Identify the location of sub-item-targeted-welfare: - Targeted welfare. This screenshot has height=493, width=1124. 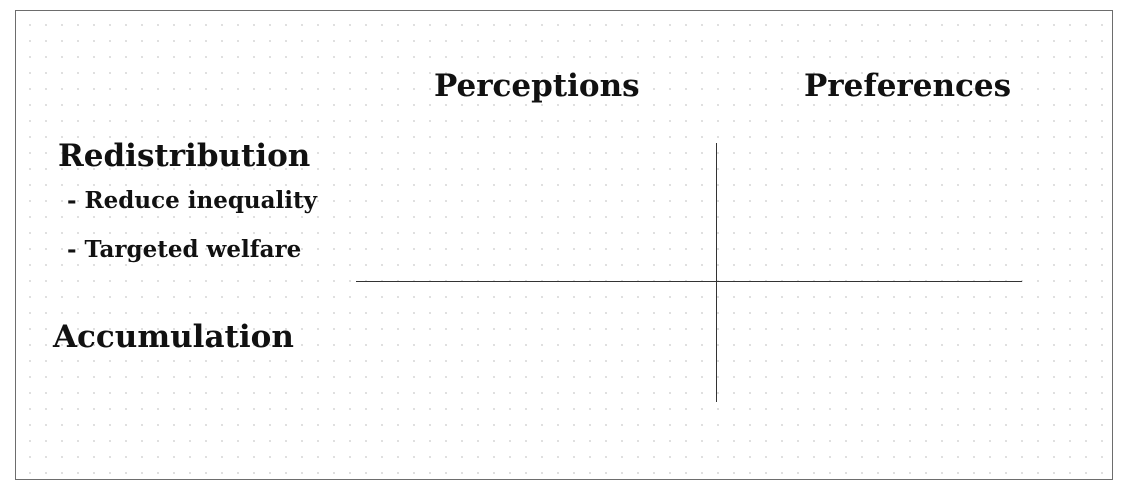
(184, 249).